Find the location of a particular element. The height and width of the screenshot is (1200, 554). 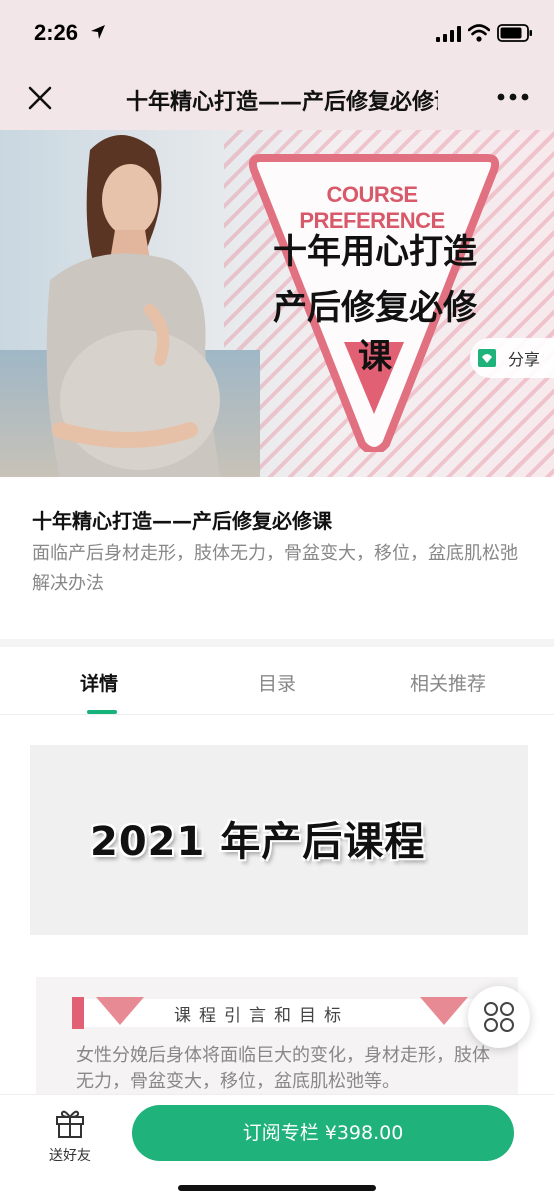

gift-icon is located at coordinates (70, 1124).